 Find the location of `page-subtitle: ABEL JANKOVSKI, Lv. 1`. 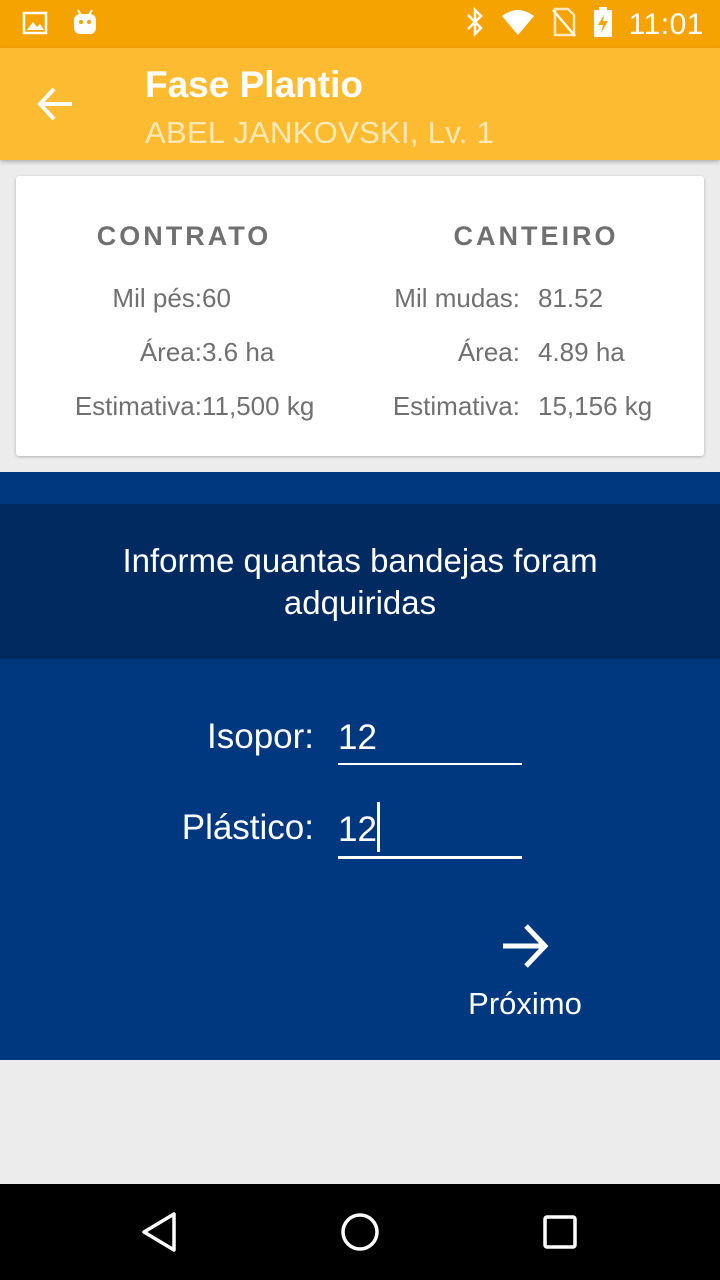

page-subtitle: ABEL JANKOVSKI, Lv. 1 is located at coordinates (320, 132).